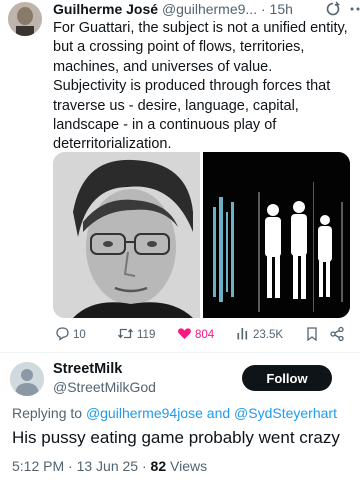 The width and height of the screenshot is (360, 480). What do you see at coordinates (354, 10) in the screenshot?
I see `more-icon` at bounding box center [354, 10].